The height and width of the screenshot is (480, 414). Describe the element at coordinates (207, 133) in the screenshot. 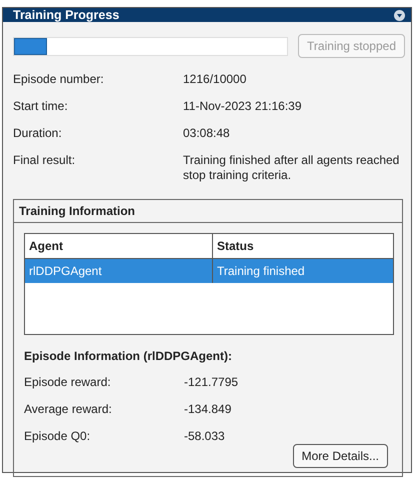

I see `field-value: 03:08:48` at that location.